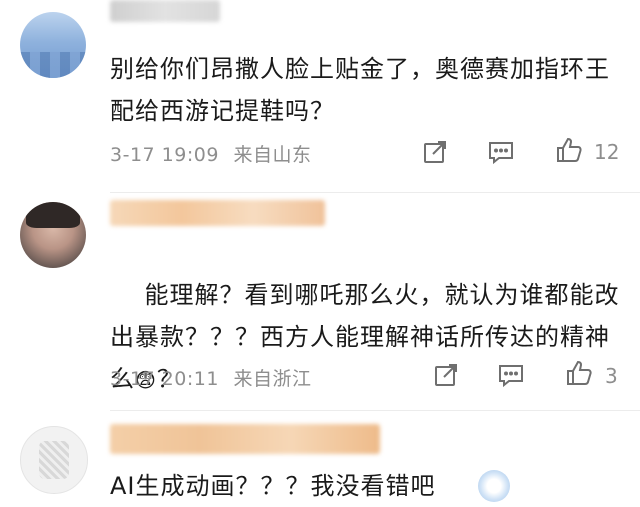 The image size is (640, 507). Describe the element at coordinates (272, 379) in the screenshot. I see `comment-location: 来自浙江` at that location.